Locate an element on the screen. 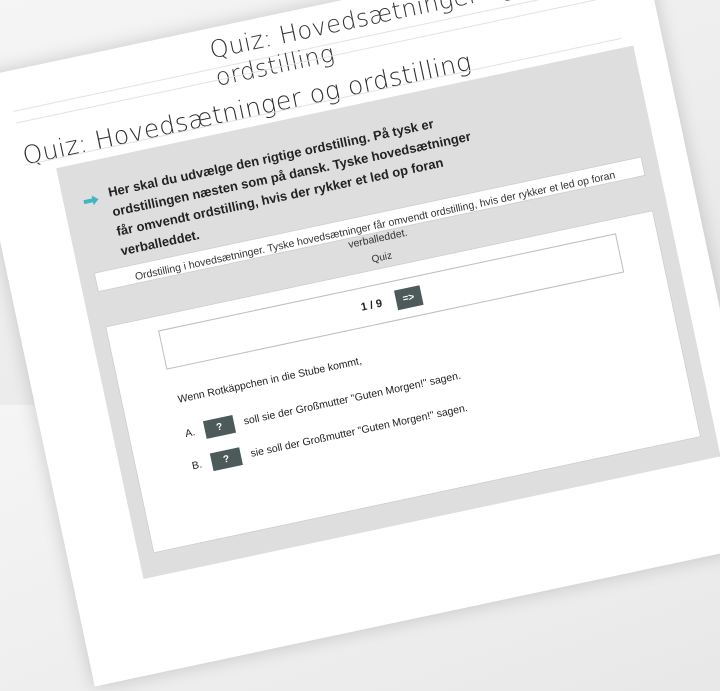 The height and width of the screenshot is (691, 720). progress-indicator: 1 / 9 is located at coordinates (371, 305).